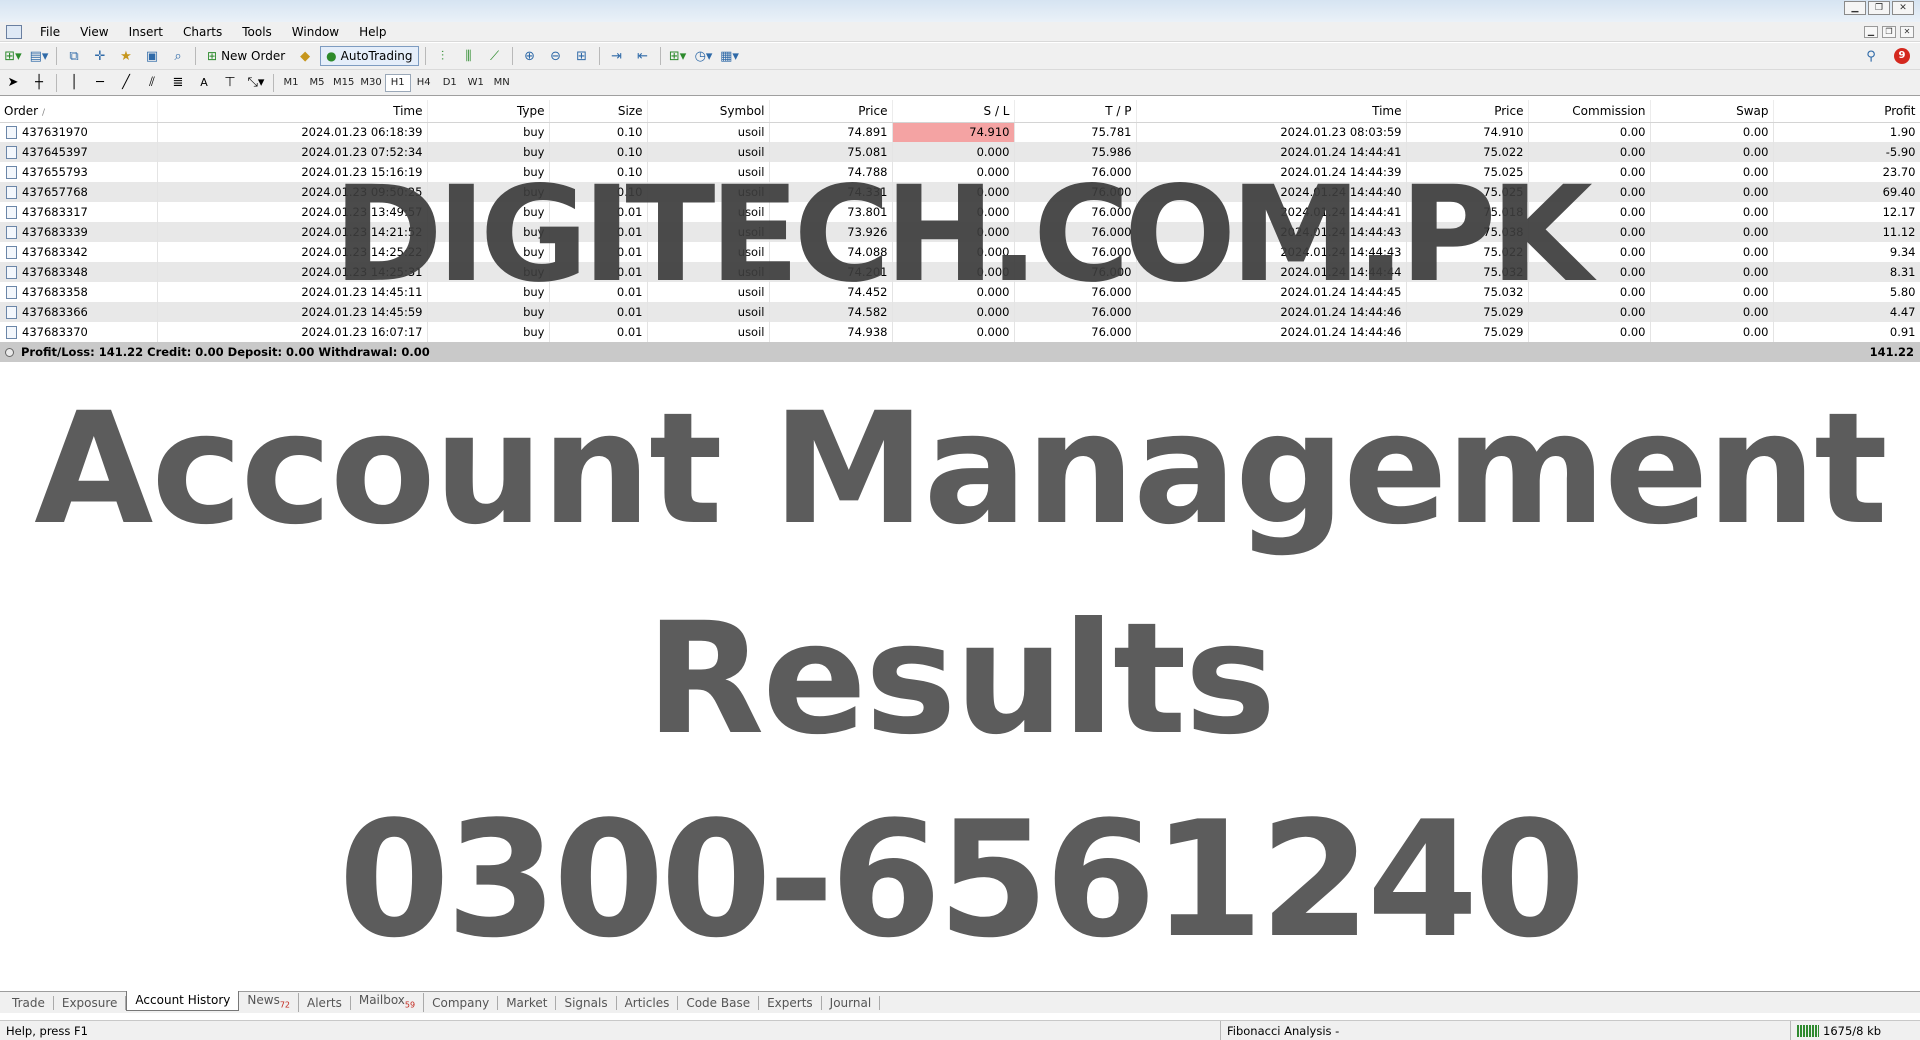 Image resolution: width=1920 pixels, height=1040 pixels. Describe the element at coordinates (126, 56) in the screenshot. I see `navigator-icon: ★` at that location.